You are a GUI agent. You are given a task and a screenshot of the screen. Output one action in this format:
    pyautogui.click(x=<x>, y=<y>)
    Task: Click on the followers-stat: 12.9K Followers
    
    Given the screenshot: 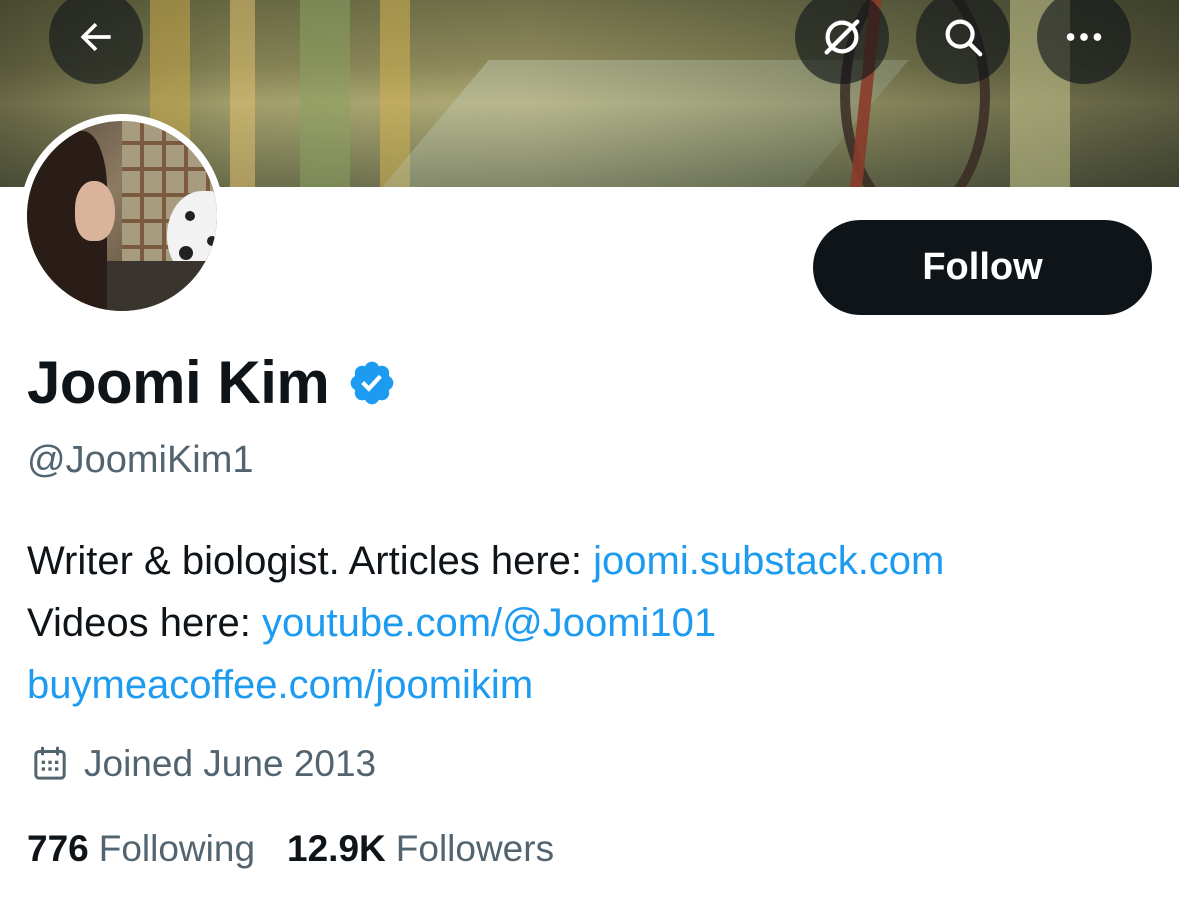 What is the action you would take?
    pyautogui.click(x=420, y=849)
    